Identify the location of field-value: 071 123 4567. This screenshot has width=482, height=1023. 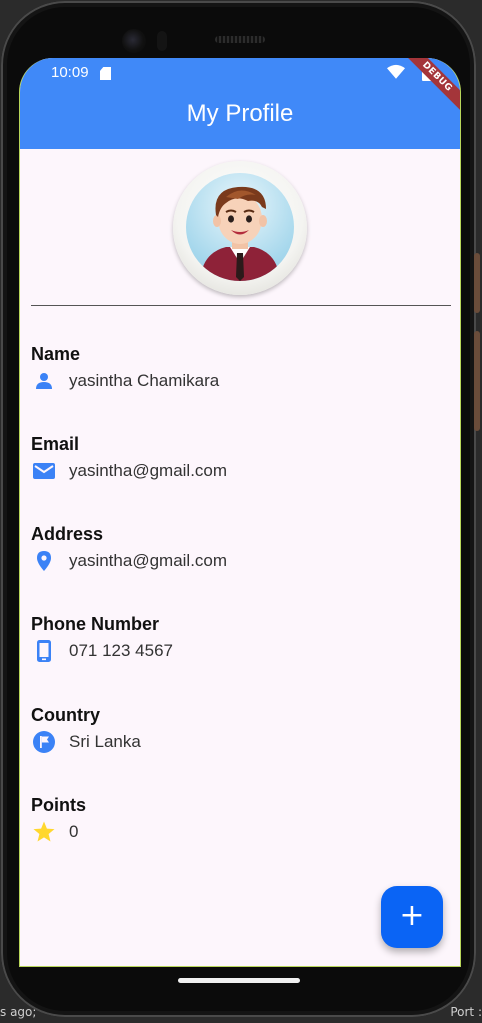
(121, 650).